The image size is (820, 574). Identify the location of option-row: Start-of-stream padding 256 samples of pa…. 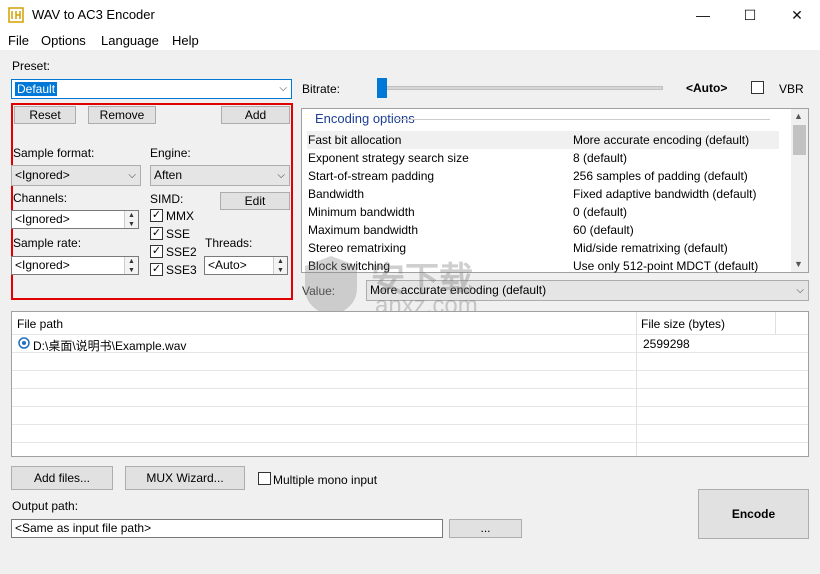
(543, 176).